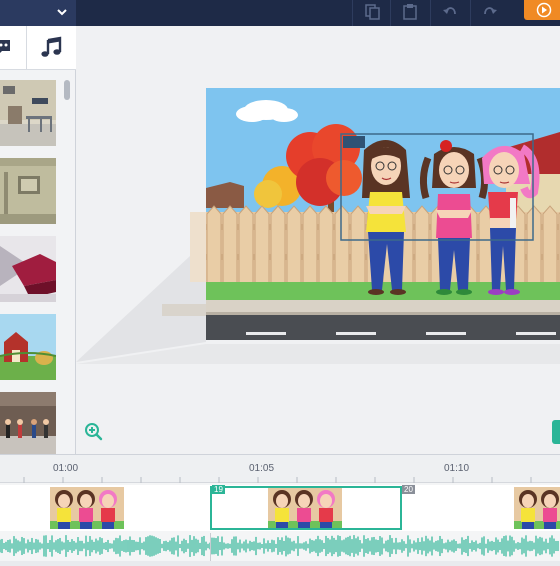  Describe the element at coordinates (280, 469) in the screenshot. I see `timeline-ruler: 01:00 01:05 01:10` at that location.